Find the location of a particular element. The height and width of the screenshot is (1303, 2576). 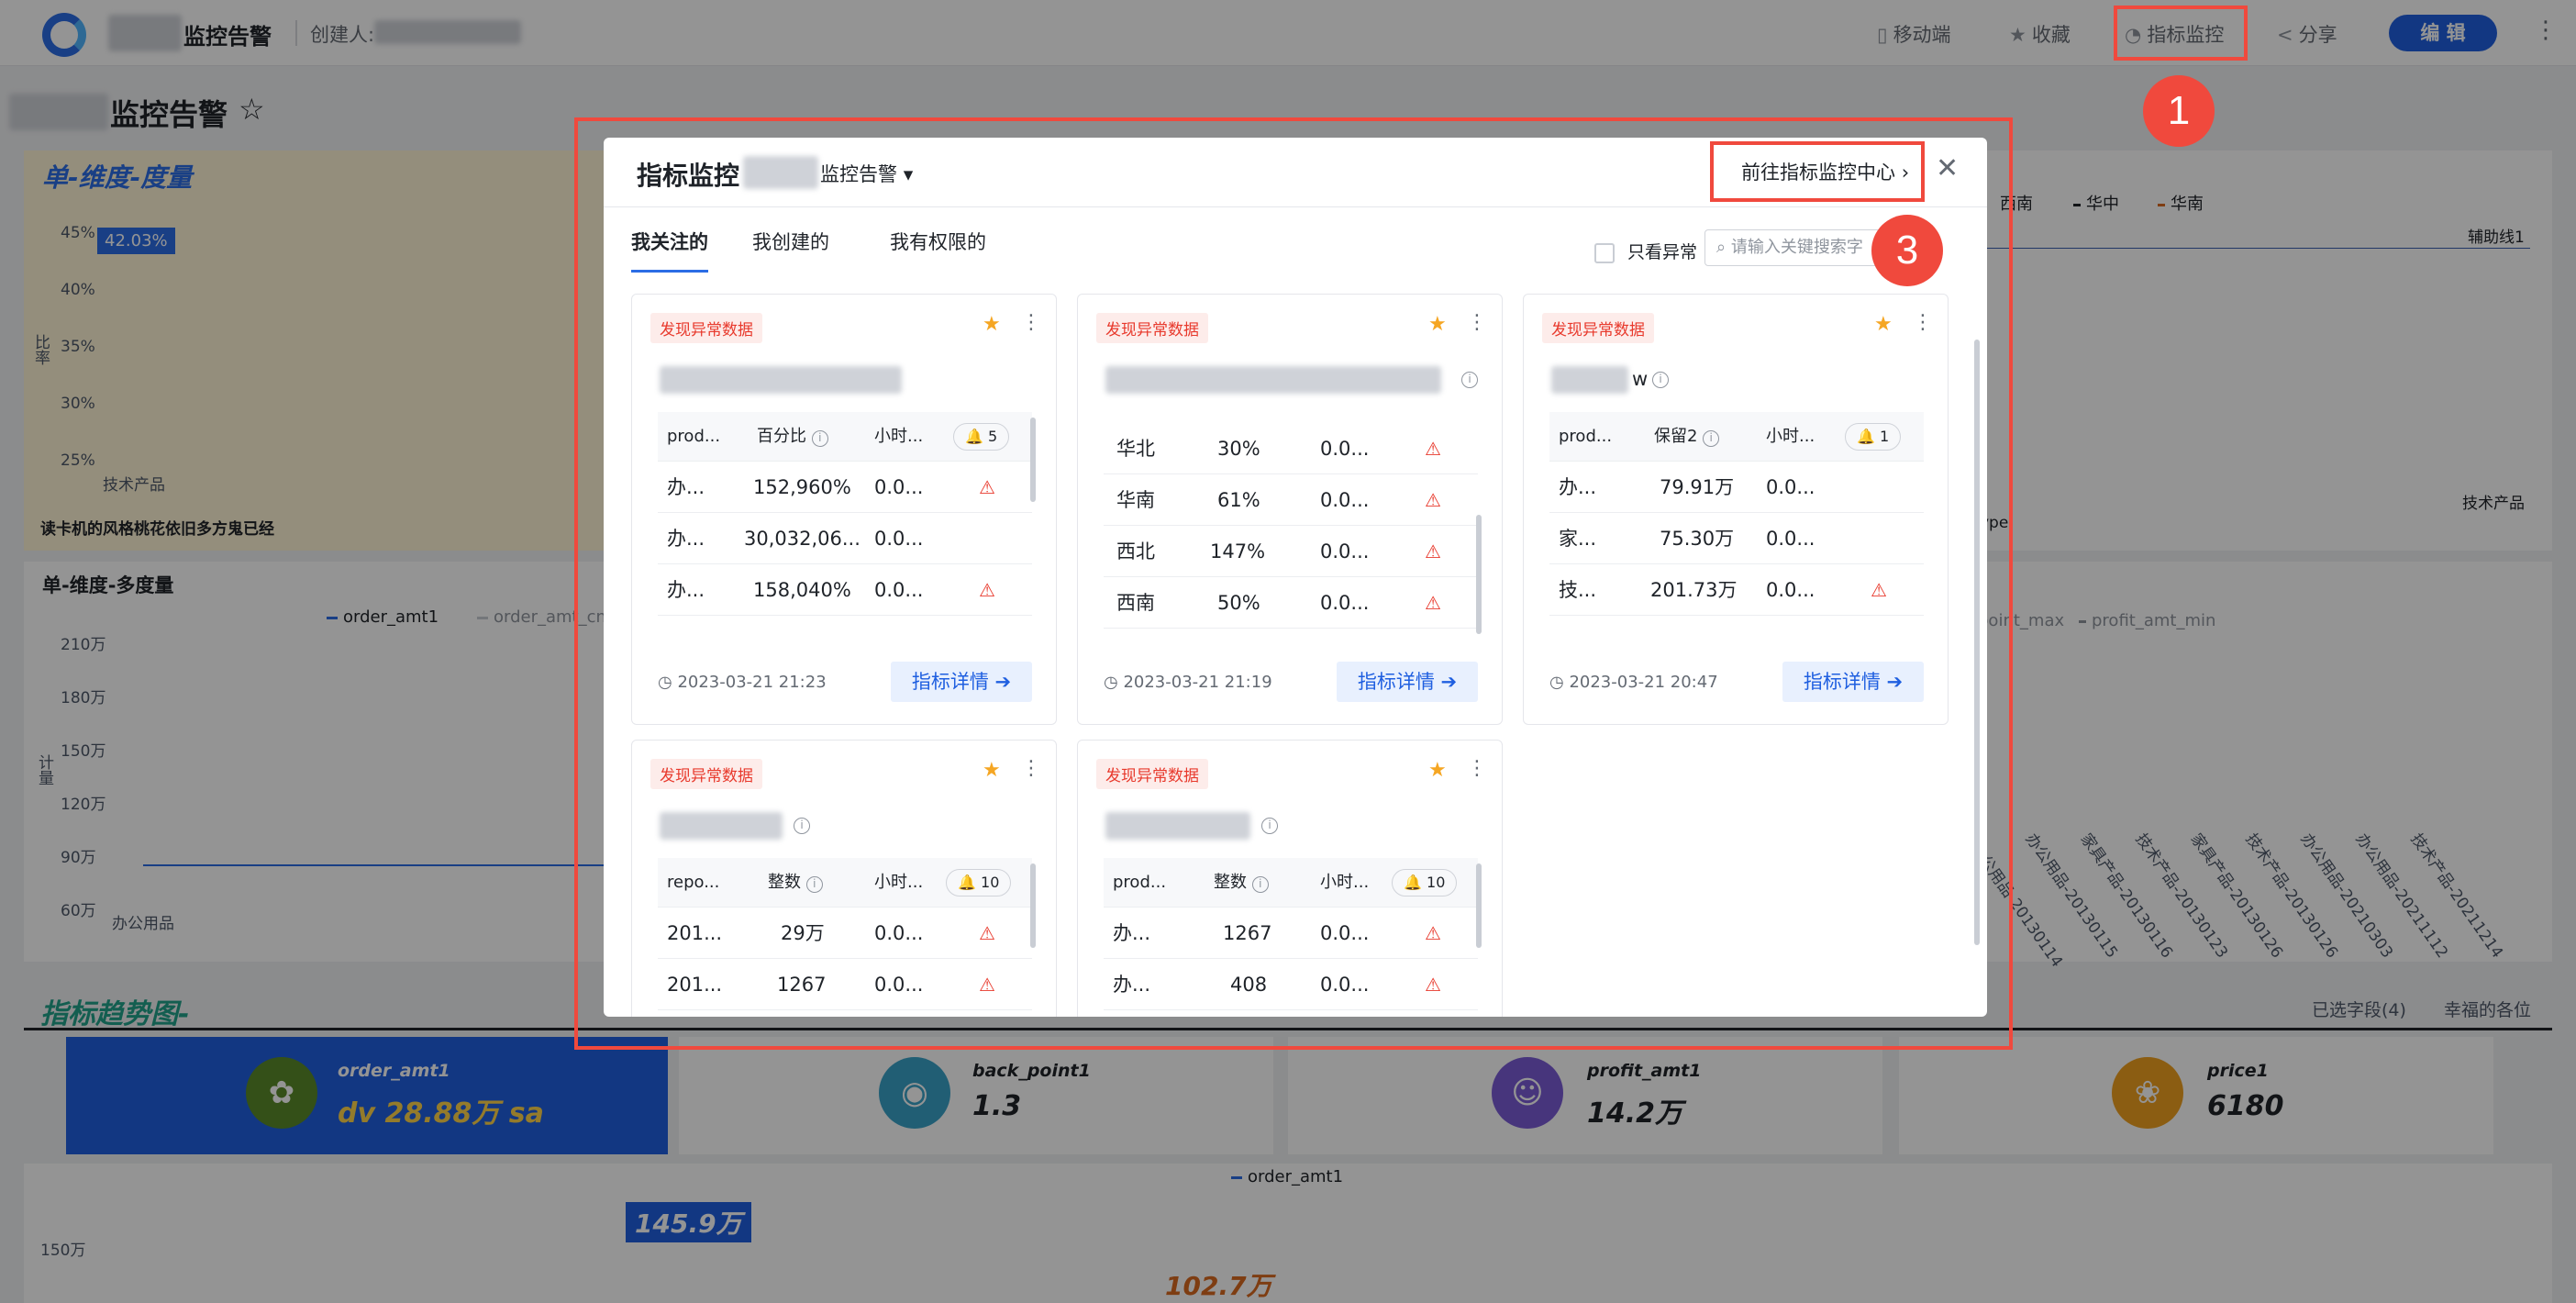

bell-icon: 🔔 is located at coordinates (1413, 882).